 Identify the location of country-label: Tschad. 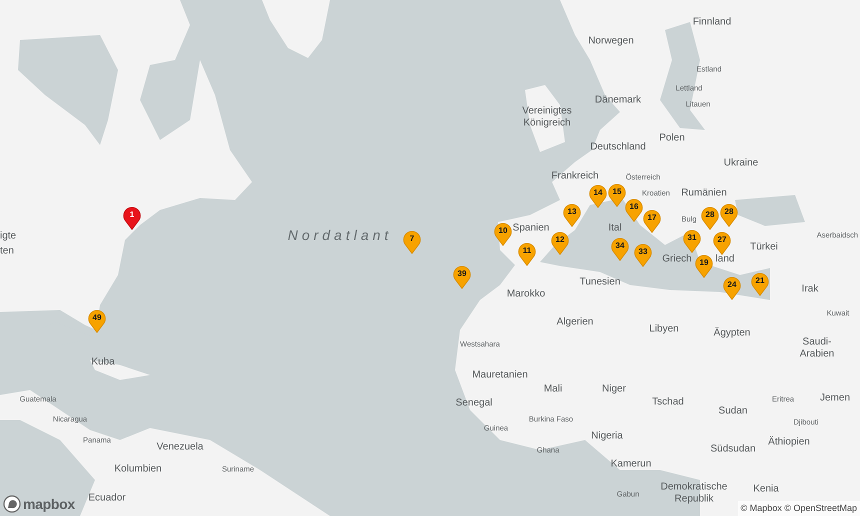
(668, 402).